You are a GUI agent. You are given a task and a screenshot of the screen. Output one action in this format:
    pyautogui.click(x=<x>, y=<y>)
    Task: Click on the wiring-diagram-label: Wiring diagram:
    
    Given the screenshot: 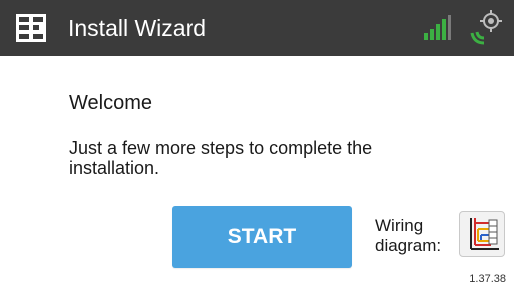 What is the action you would take?
    pyautogui.click(x=408, y=235)
    